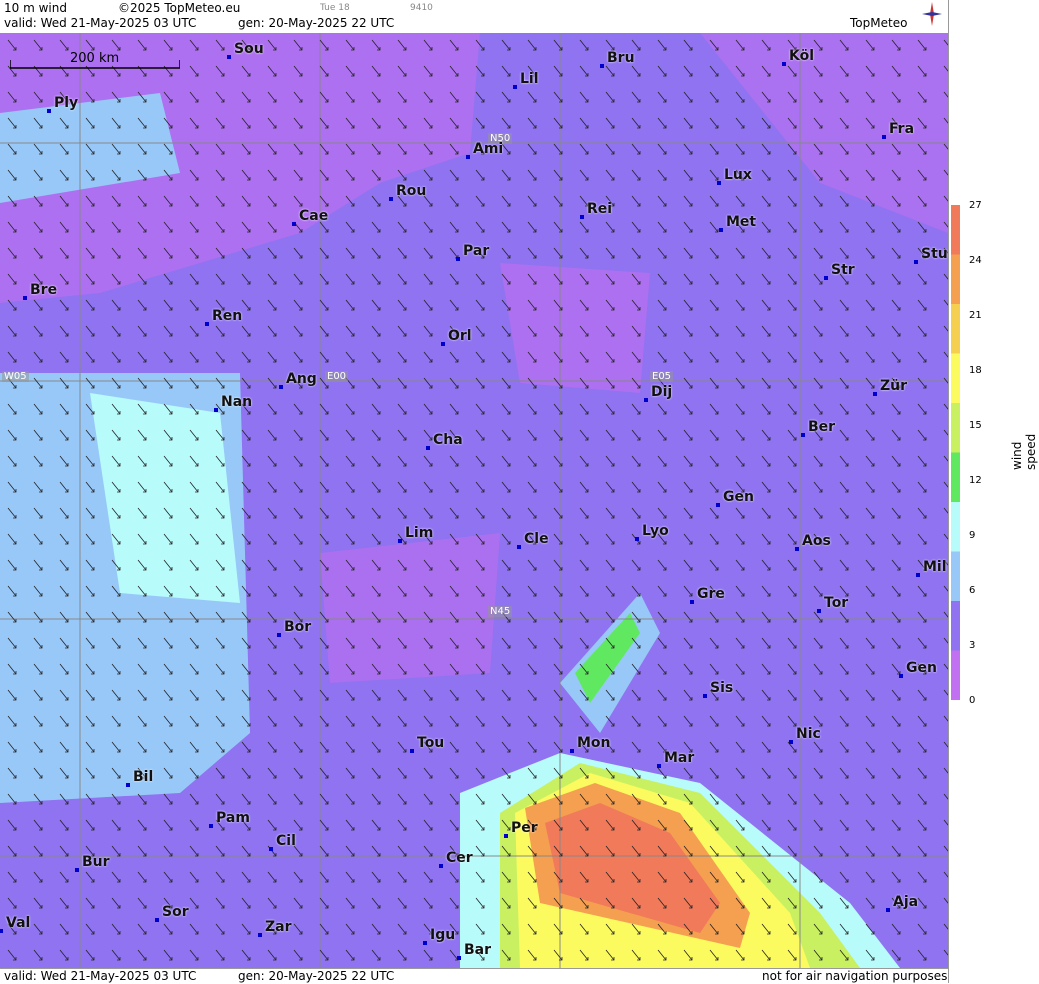 This screenshot has width=1039, height=984. What do you see at coordinates (798, 57) in the screenshot?
I see `city-label: Köl` at bounding box center [798, 57].